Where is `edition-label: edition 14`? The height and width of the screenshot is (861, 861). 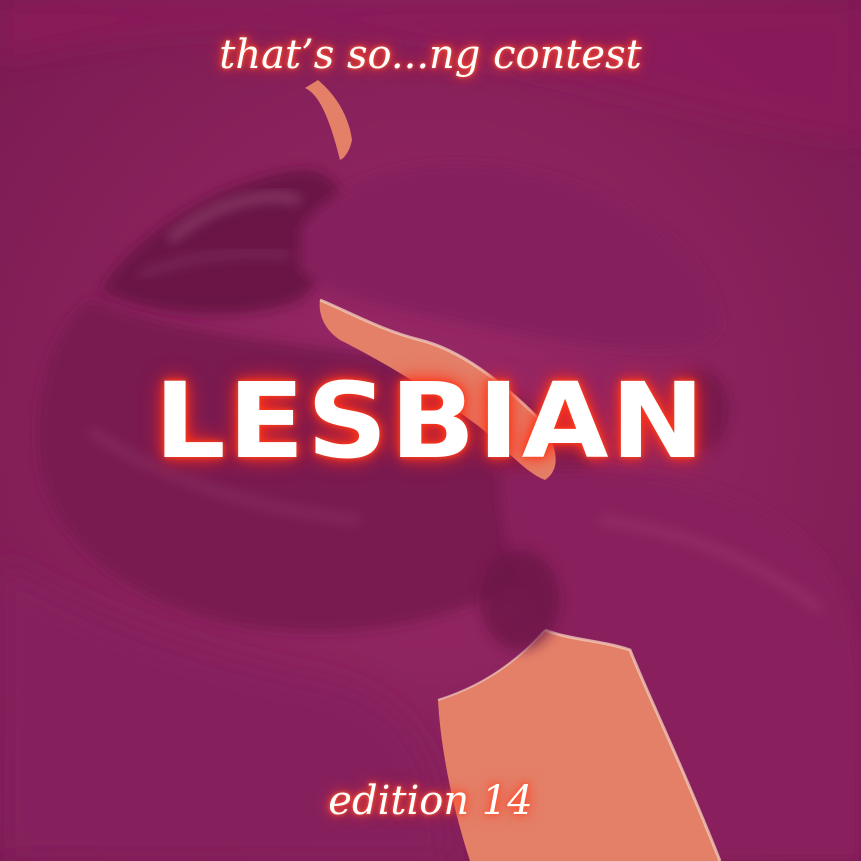 edition-label: edition 14 is located at coordinates (430, 801).